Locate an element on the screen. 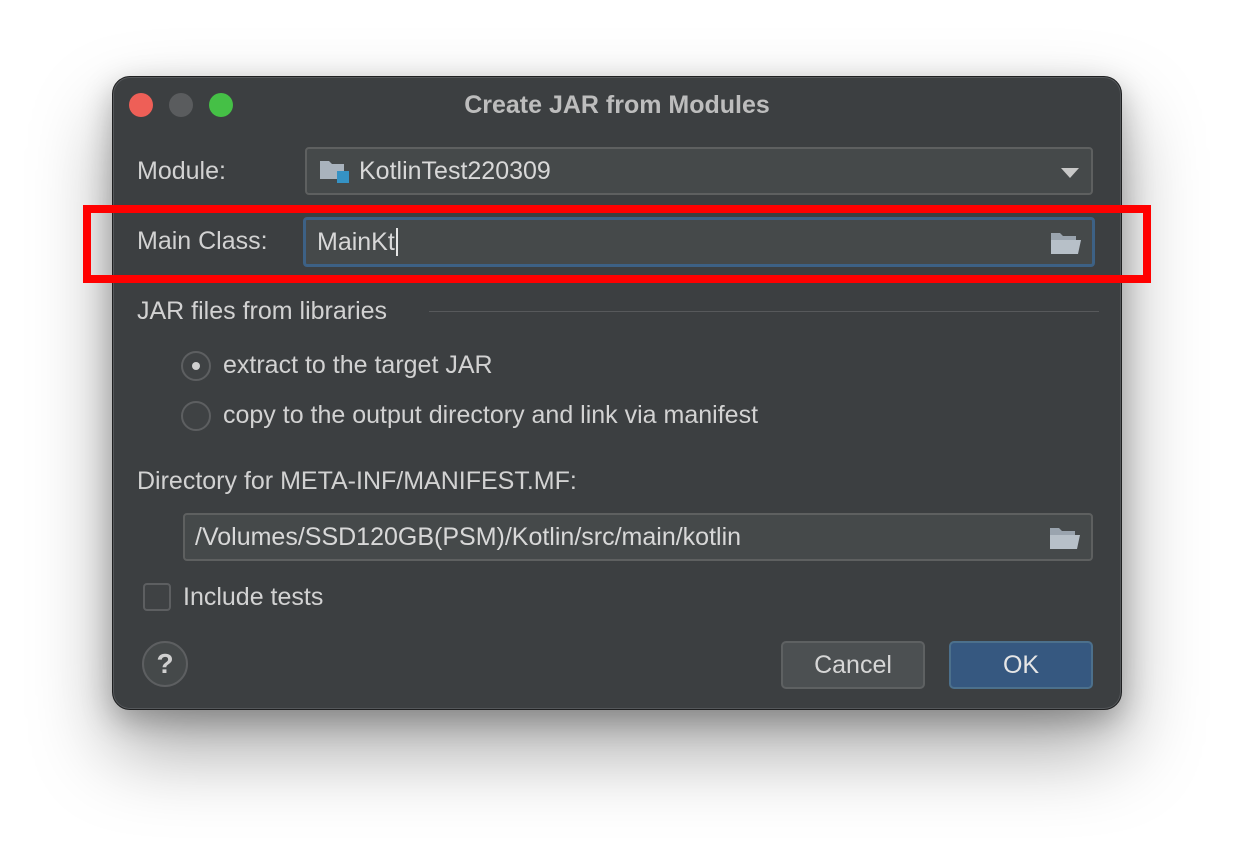  module-label: Module: is located at coordinates (181, 171).